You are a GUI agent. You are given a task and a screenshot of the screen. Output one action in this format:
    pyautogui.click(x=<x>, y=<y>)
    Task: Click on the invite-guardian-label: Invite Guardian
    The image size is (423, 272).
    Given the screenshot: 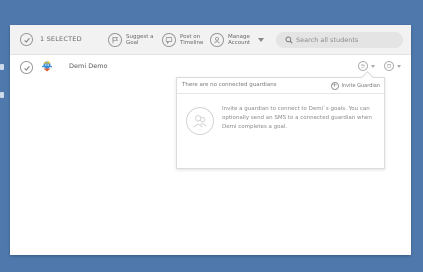 What is the action you would take?
    pyautogui.click(x=361, y=85)
    